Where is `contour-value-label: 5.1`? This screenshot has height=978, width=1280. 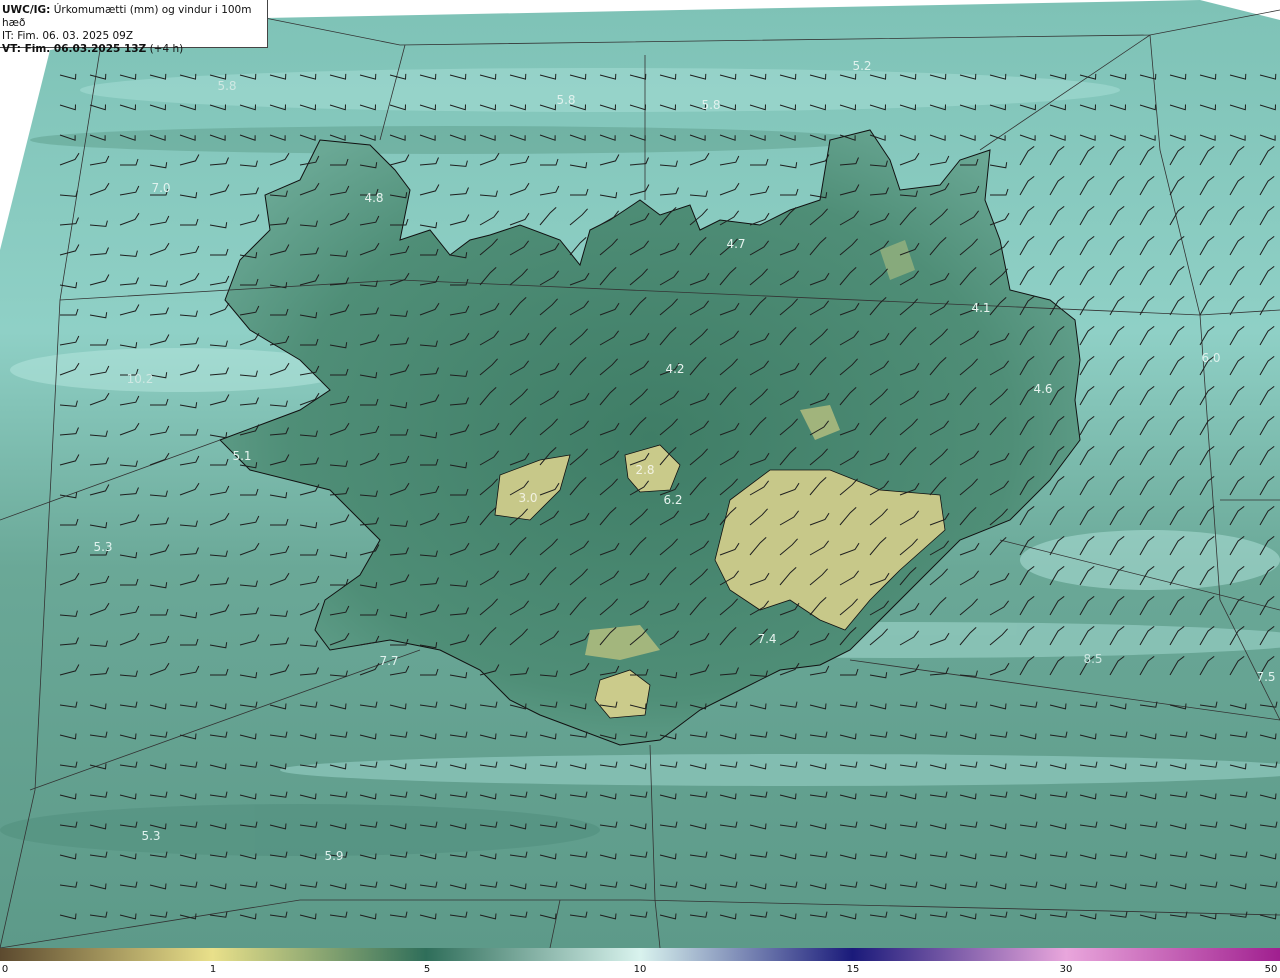 contour-value-label: 5.1 is located at coordinates (241, 456).